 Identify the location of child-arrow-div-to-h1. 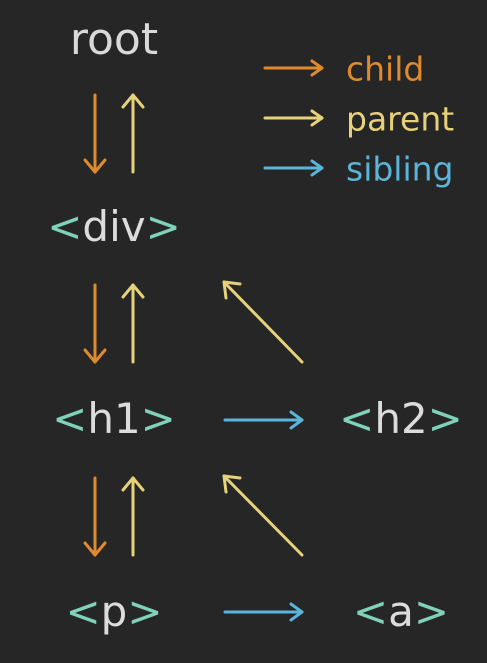
(95, 323).